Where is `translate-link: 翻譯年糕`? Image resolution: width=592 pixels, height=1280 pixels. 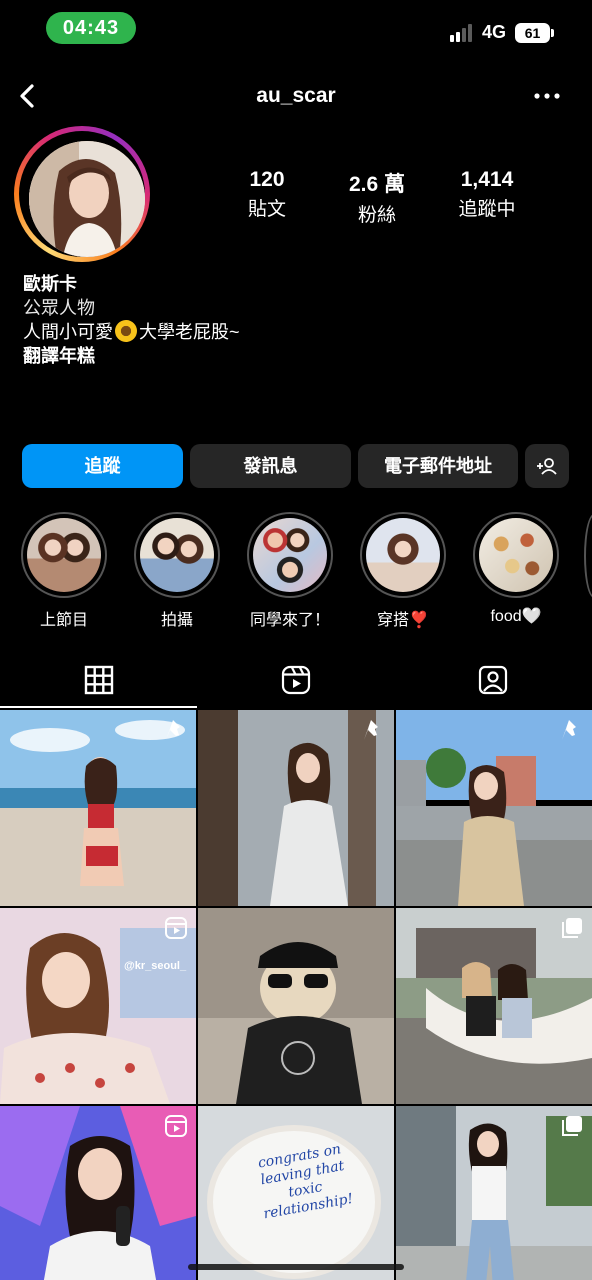
translate-link: 翻譯年糕 is located at coordinates (293, 356).